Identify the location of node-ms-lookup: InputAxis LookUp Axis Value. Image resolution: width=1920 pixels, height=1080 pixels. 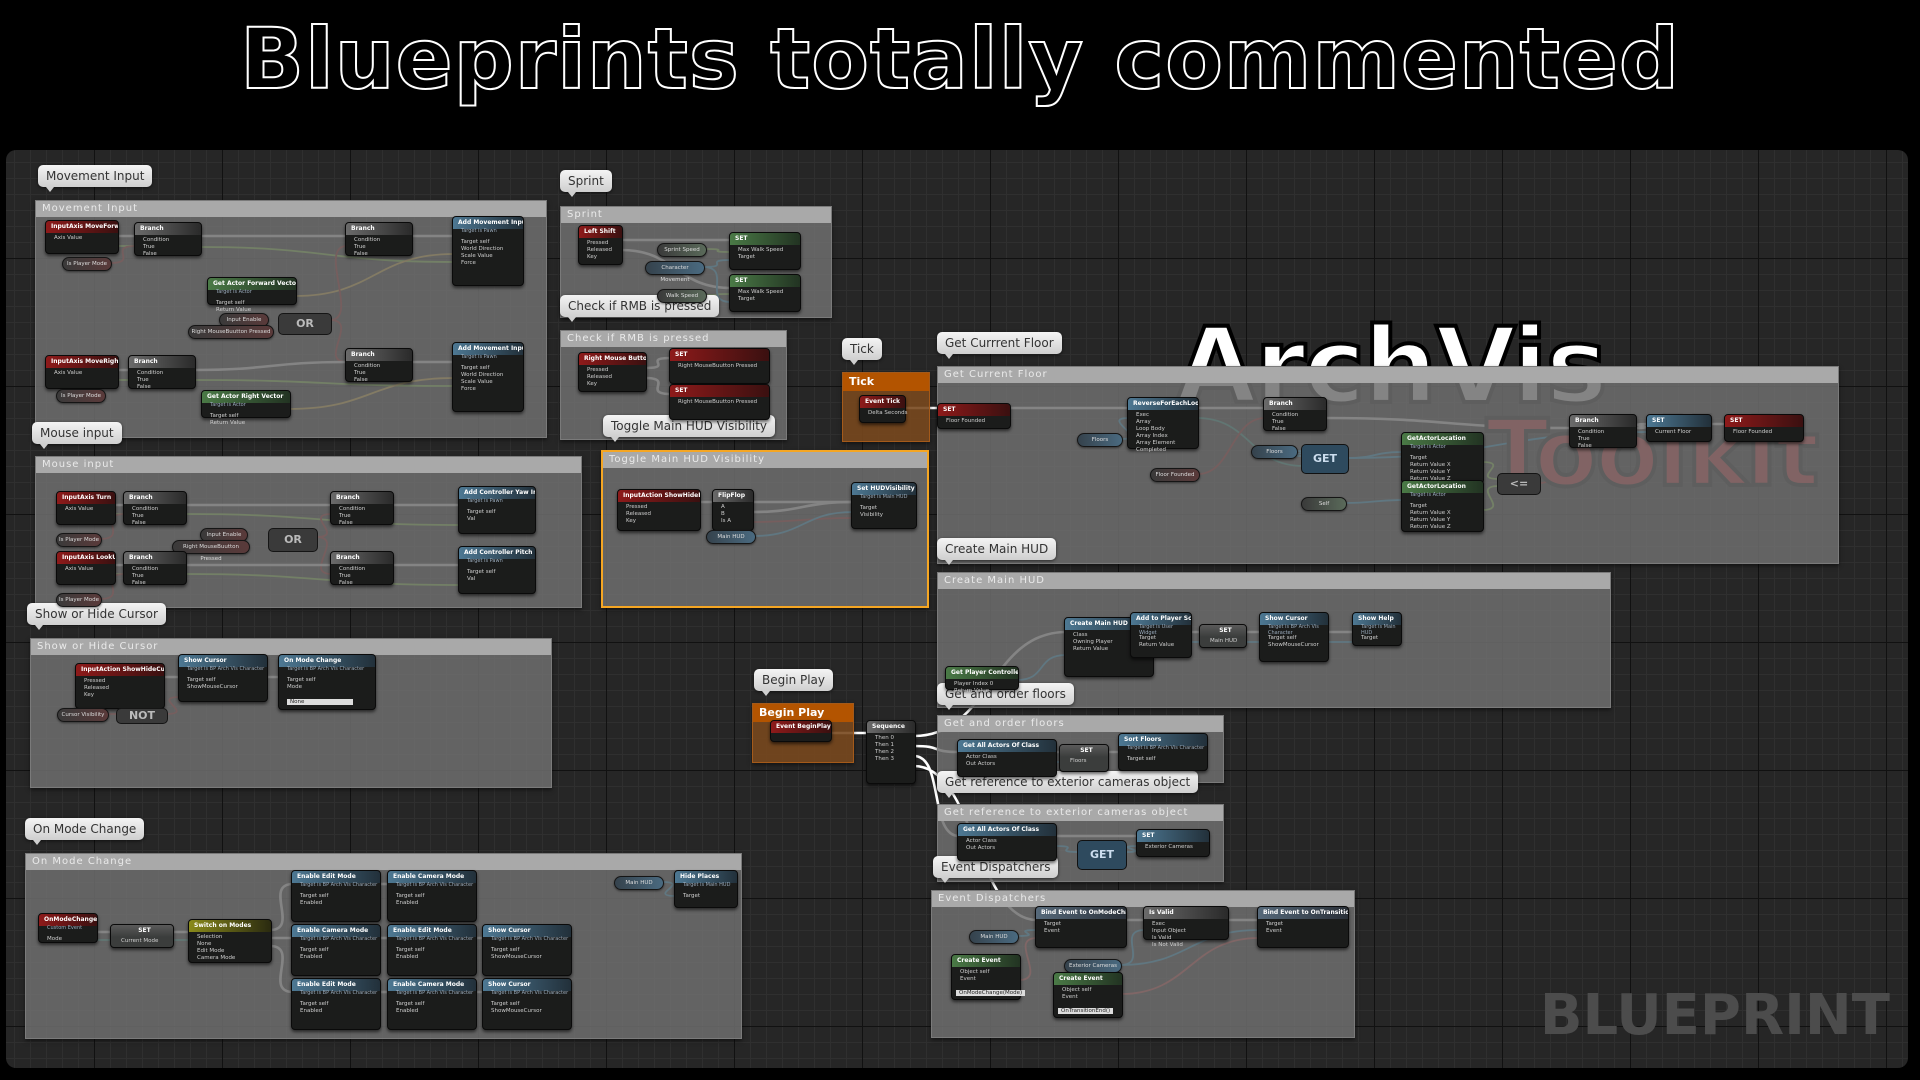
(86, 568).